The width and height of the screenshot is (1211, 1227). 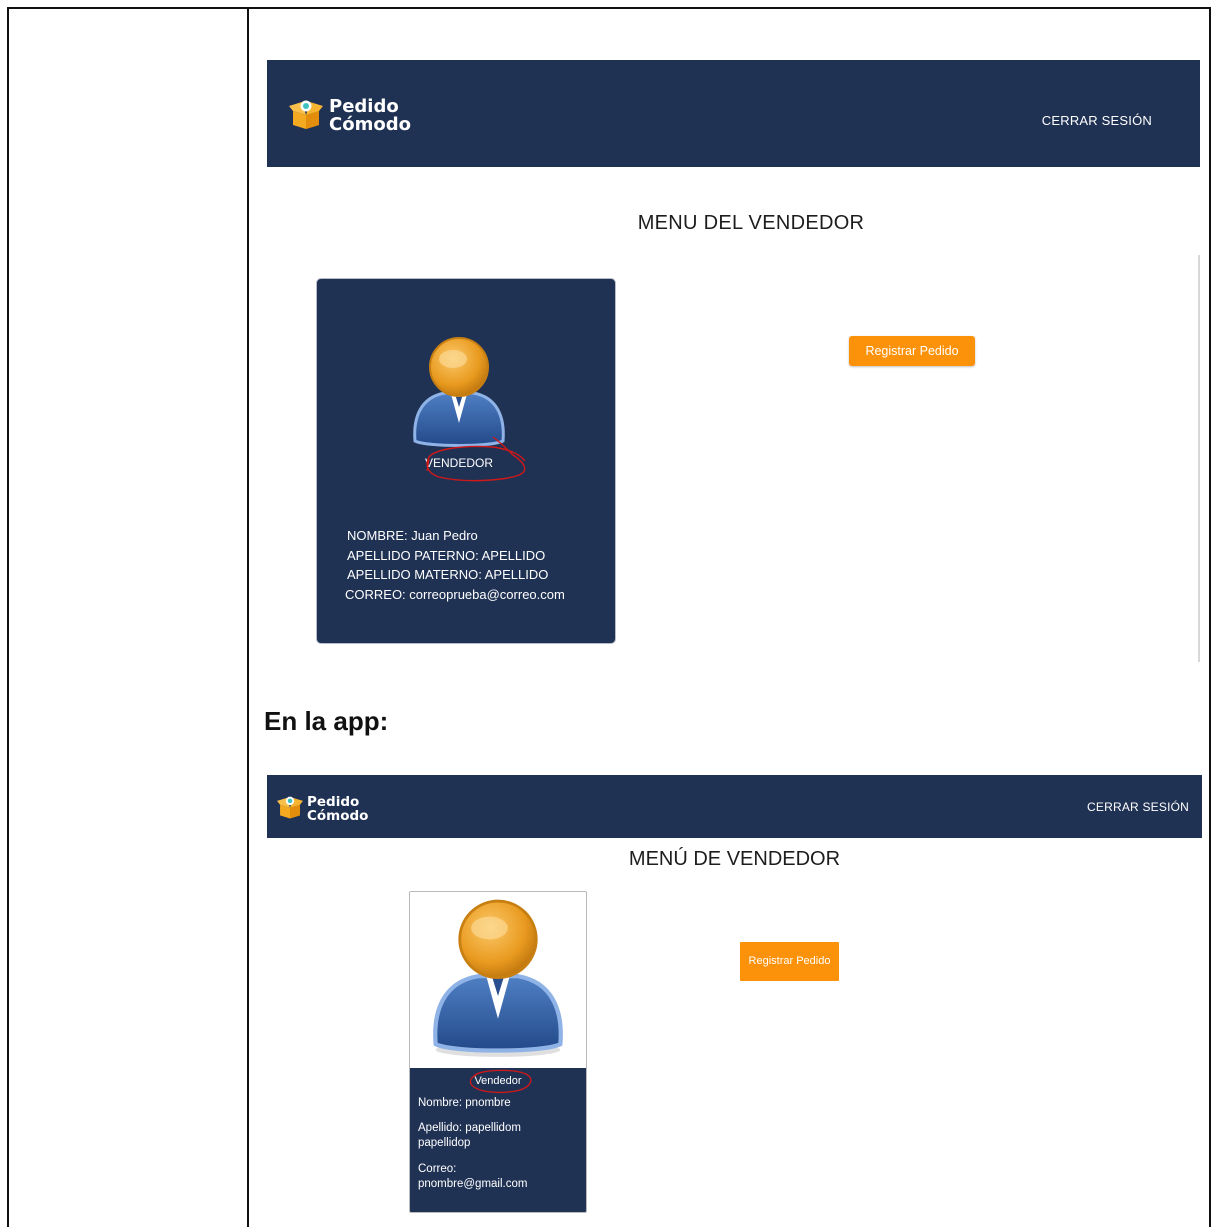 I want to click on seller-email: Correo: pnombre@gmail.com, so click(x=473, y=1176).